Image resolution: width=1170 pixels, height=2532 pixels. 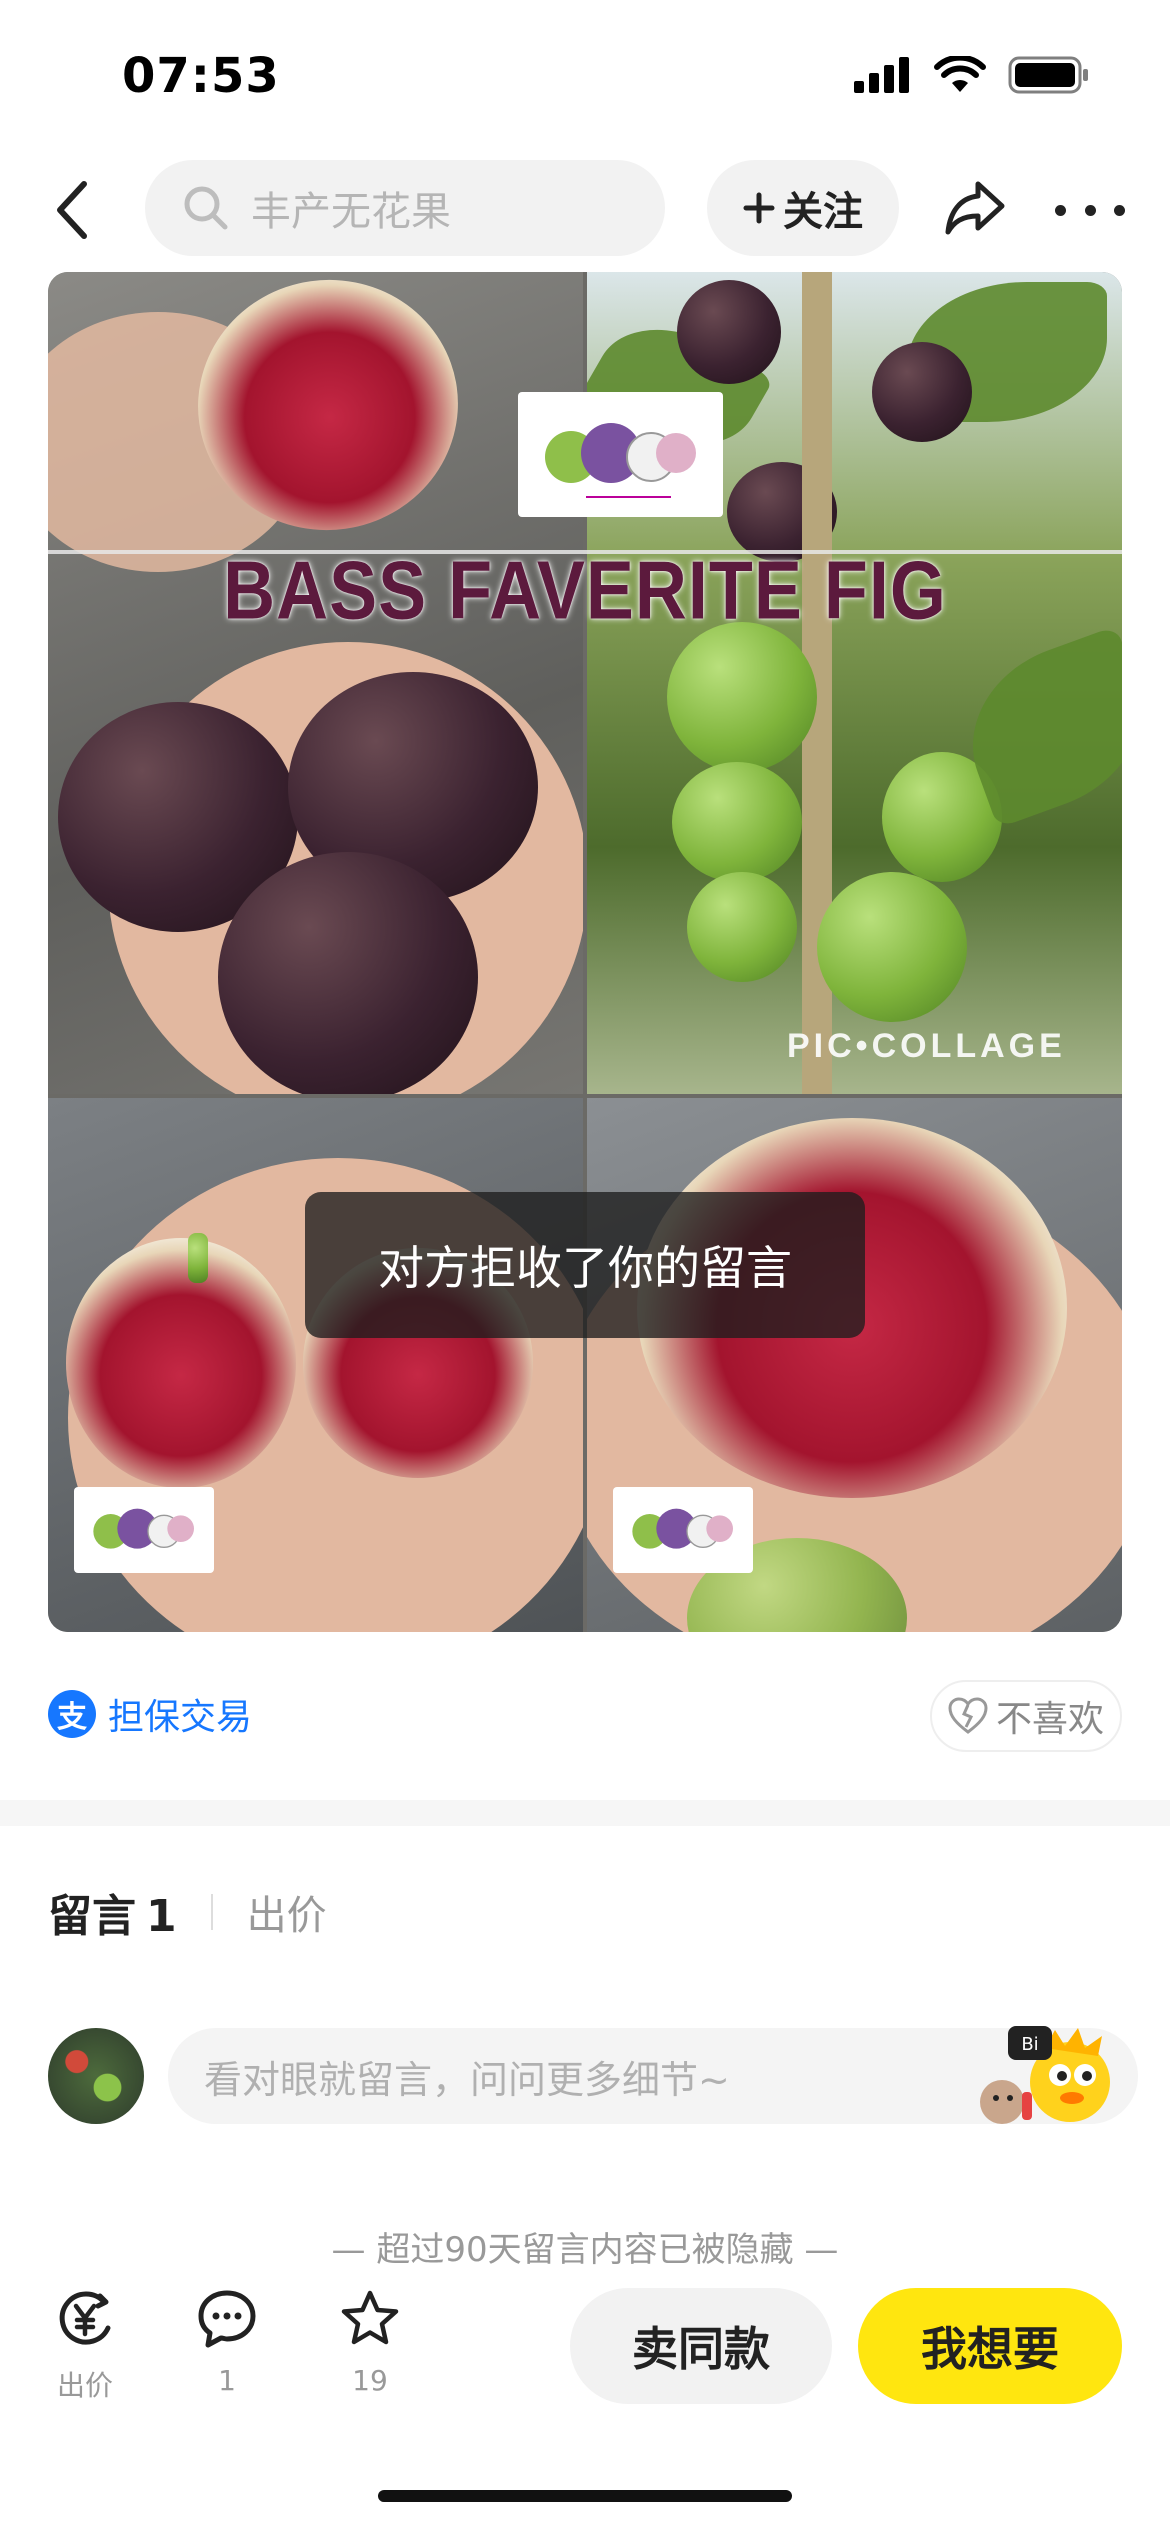 I want to click on status-icons, so click(x=972, y=75).